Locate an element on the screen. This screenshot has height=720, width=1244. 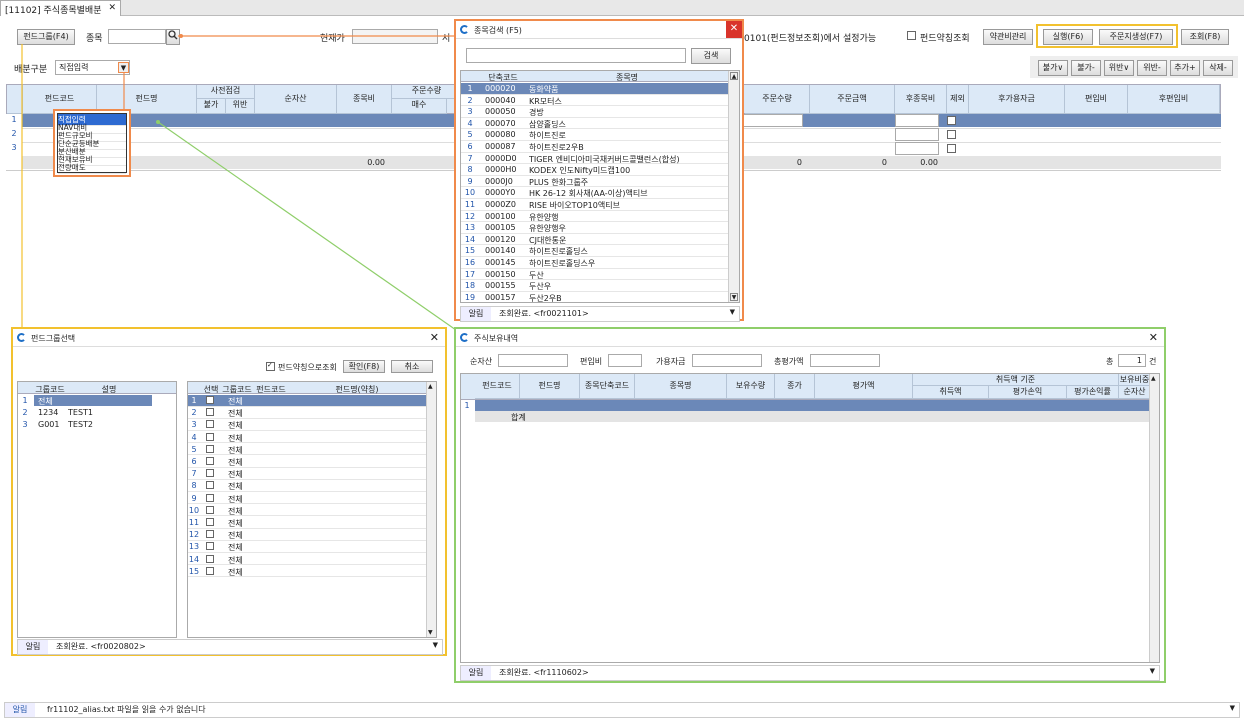
fund-row: 3 전체 is located at coordinates (307, 425).